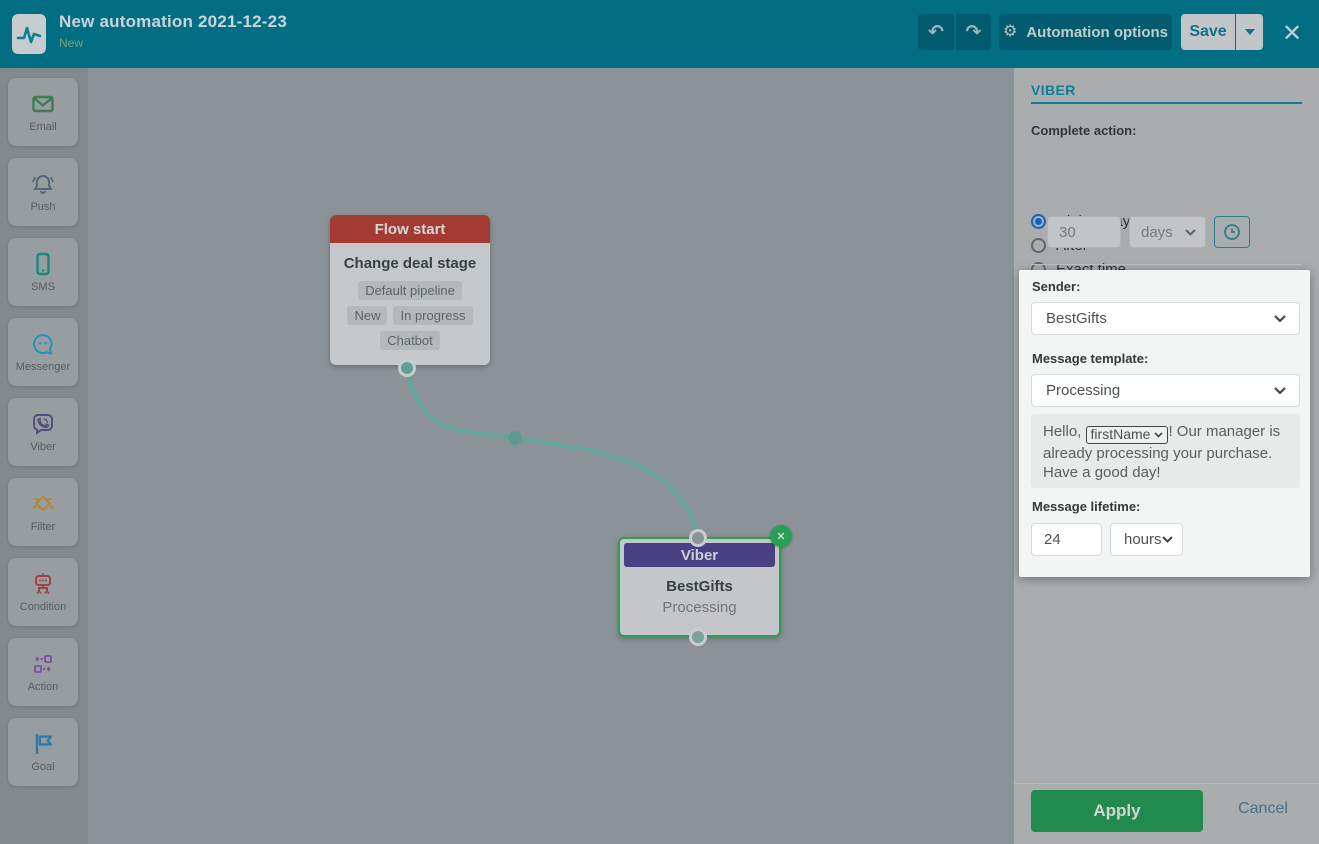  What do you see at coordinates (43, 767) in the screenshot?
I see `sidebar-item-label: Goal` at bounding box center [43, 767].